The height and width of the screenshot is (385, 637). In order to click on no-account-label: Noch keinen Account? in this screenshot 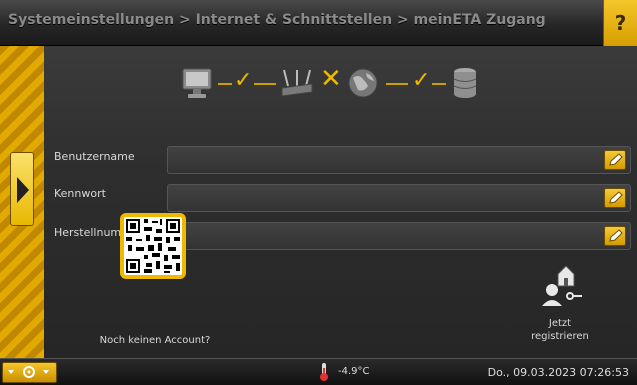, I will do `click(155, 340)`.